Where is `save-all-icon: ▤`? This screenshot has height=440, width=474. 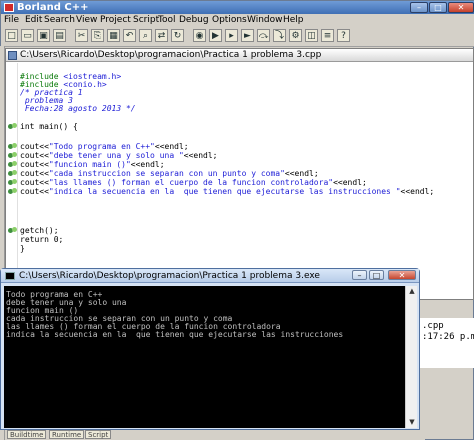
save-all-icon: ▤ is located at coordinates (59, 35).